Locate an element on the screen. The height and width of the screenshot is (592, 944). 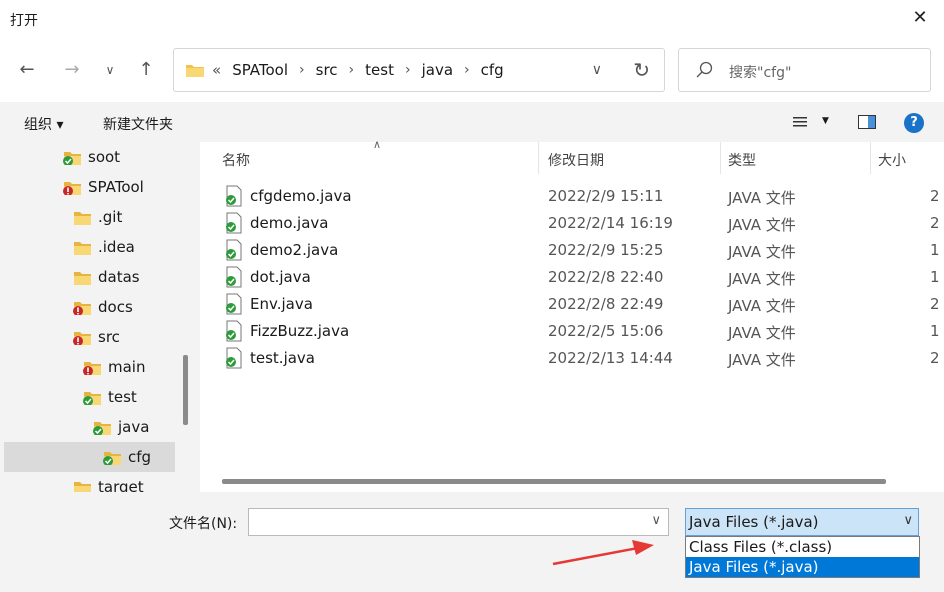
tree-item-label: docs is located at coordinates (115, 307).